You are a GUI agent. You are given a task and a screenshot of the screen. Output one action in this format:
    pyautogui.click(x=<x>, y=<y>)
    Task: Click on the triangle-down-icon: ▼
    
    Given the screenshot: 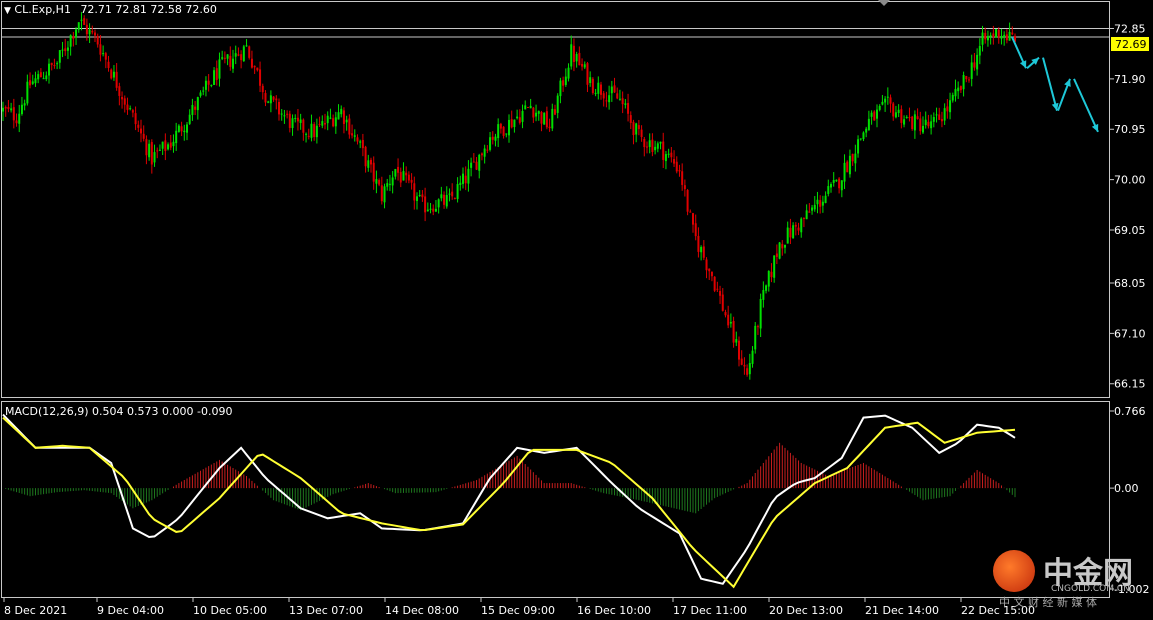 What is the action you would take?
    pyautogui.click(x=7, y=11)
    